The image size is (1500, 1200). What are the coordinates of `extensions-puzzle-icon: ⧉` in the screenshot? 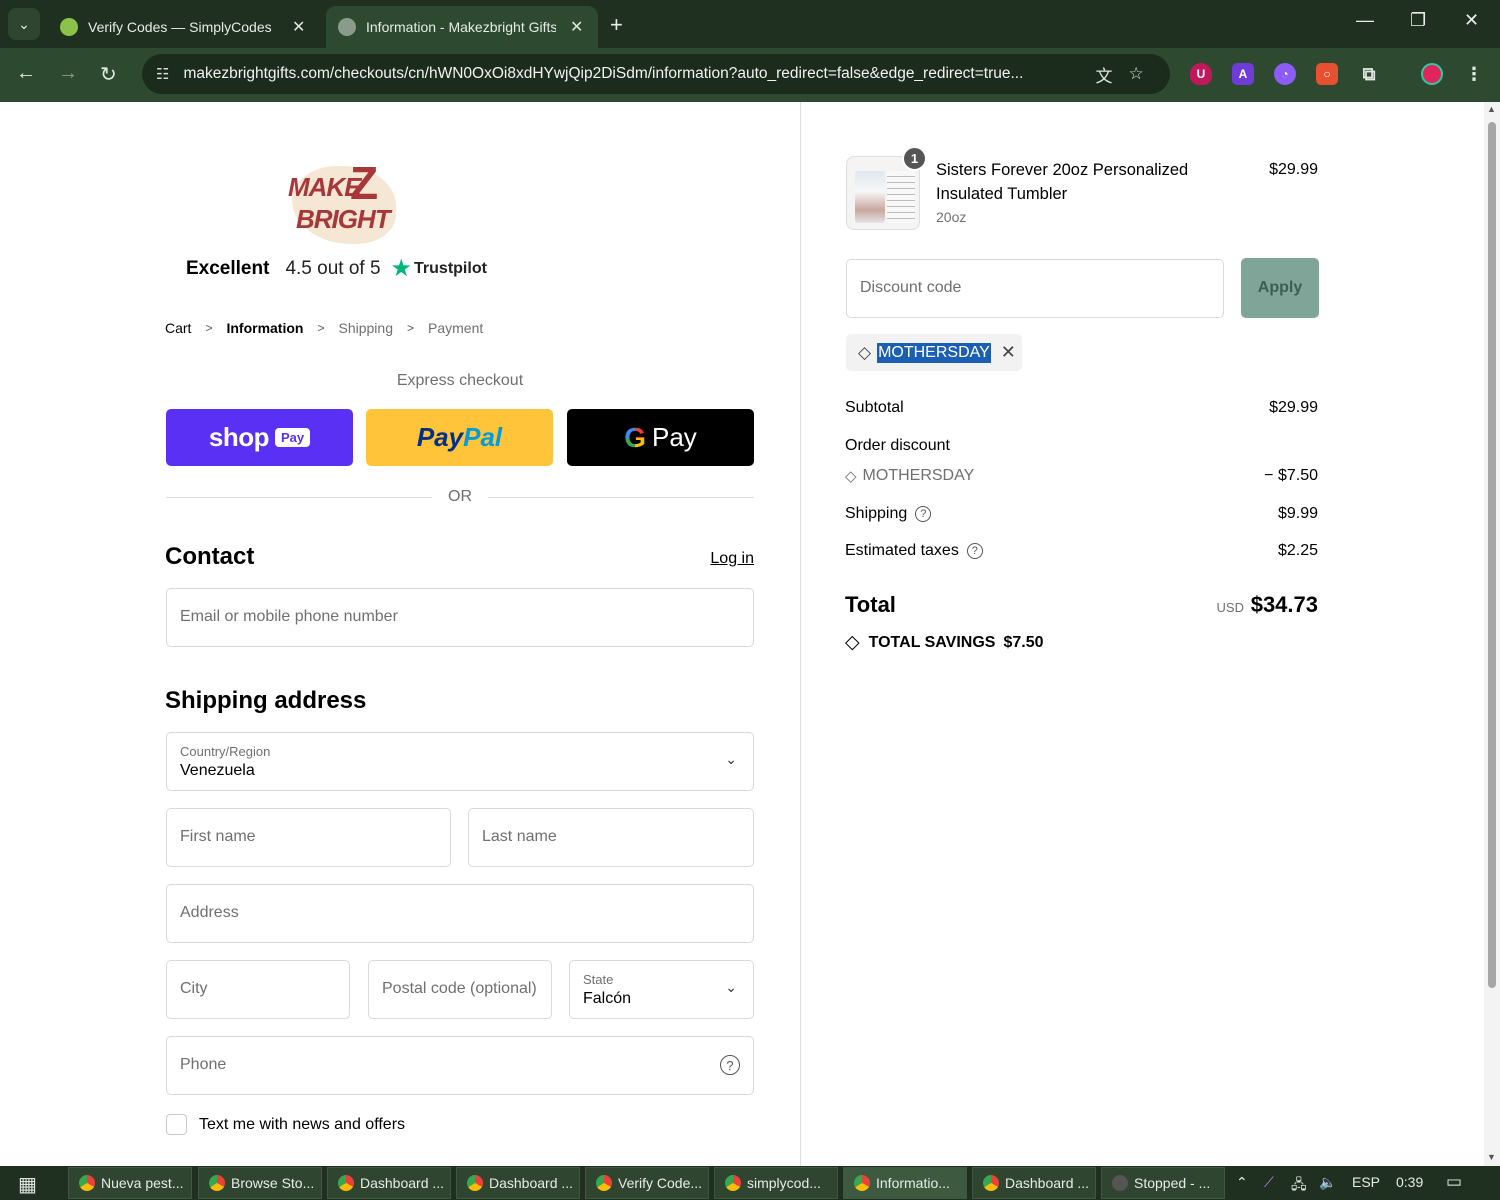 It's located at (1369, 74).